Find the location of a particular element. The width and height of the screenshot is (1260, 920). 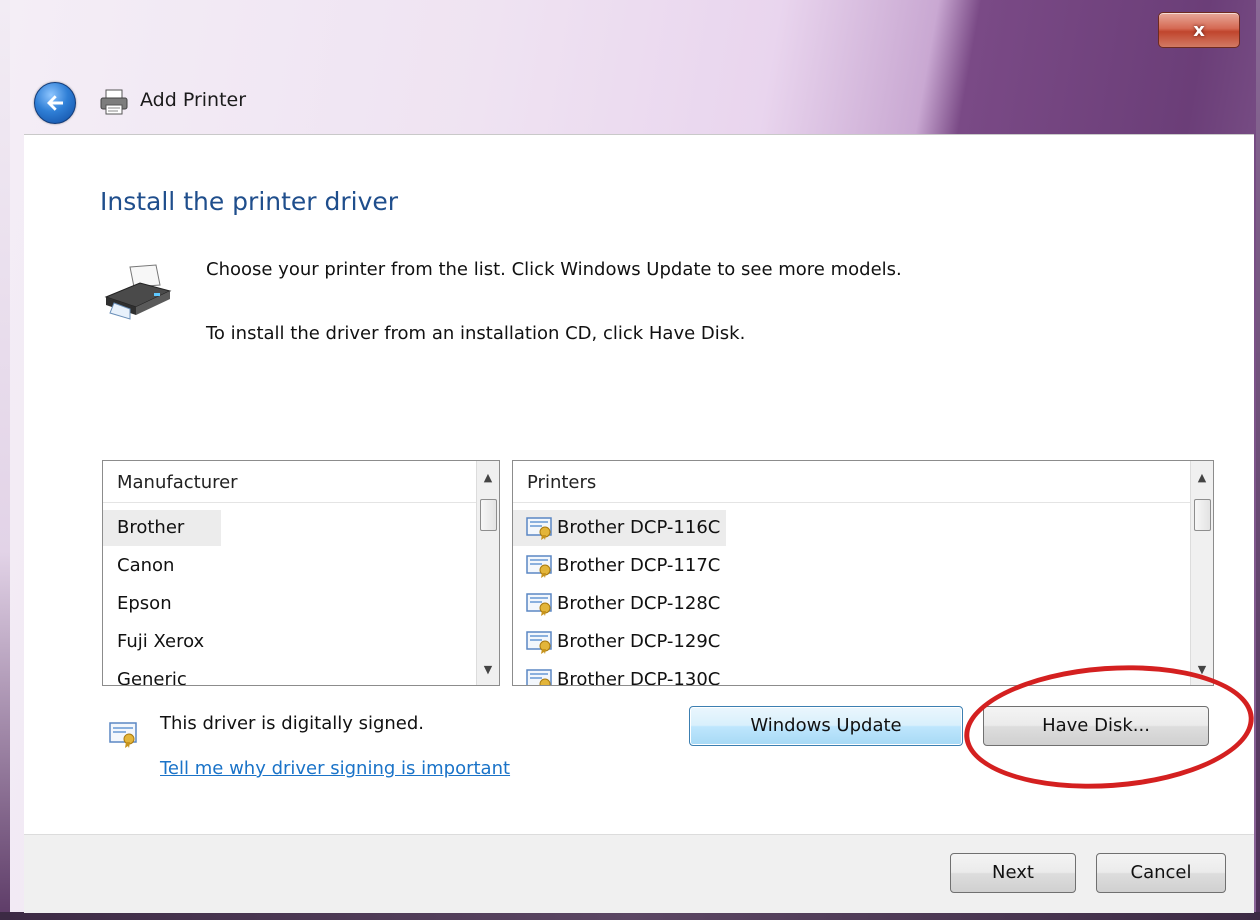

list-item: Brother DCP-116C is located at coordinates (620, 528).